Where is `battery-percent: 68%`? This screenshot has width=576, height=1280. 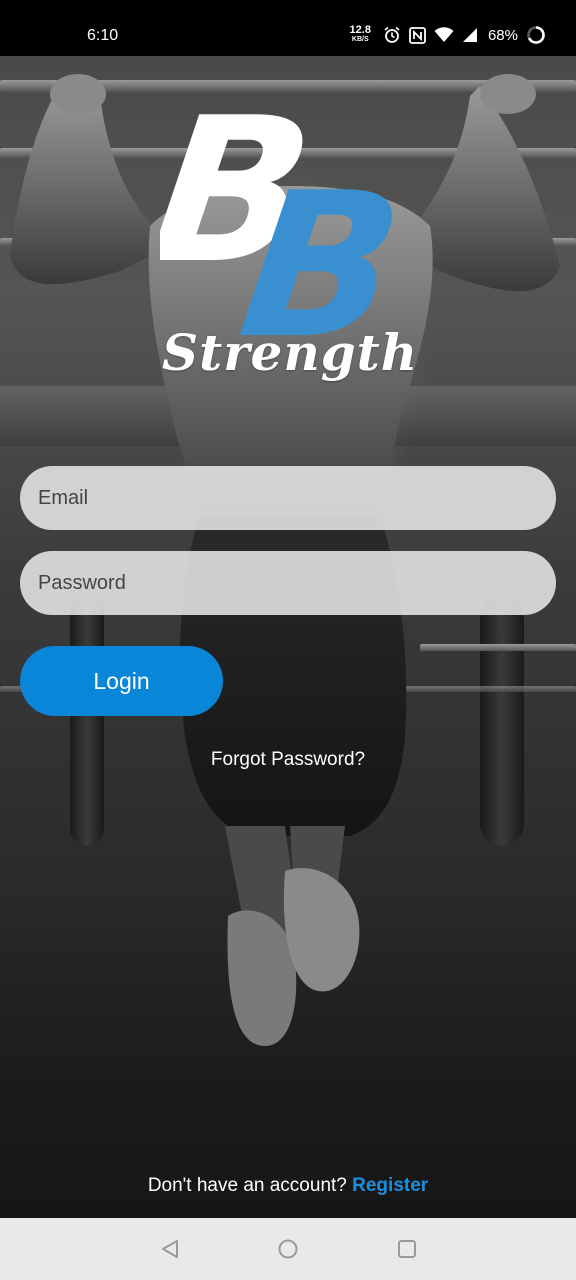 battery-percent: 68% is located at coordinates (502, 35).